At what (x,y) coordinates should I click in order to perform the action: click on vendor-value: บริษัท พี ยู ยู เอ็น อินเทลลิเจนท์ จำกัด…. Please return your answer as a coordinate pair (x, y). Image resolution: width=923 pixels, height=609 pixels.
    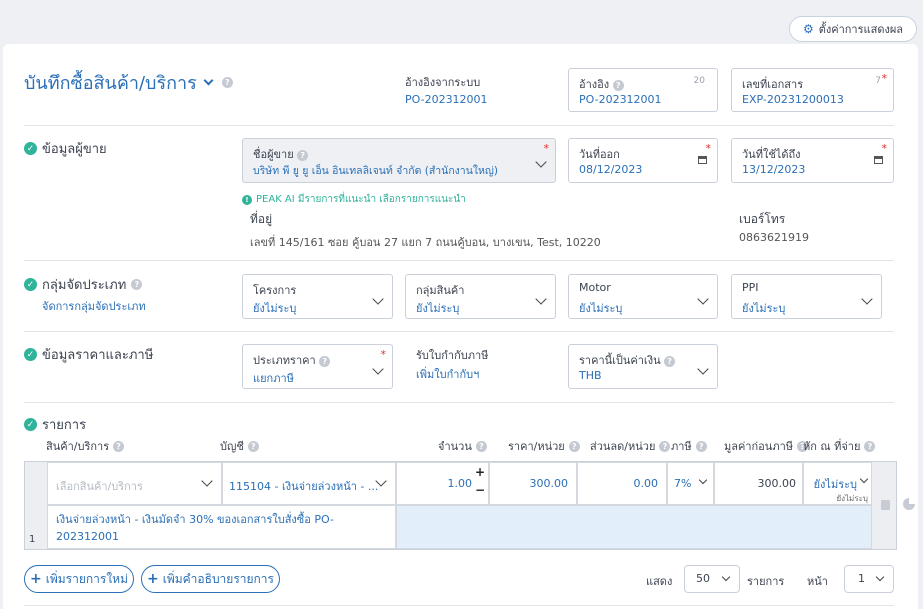
    Looking at the image, I should click on (375, 171).